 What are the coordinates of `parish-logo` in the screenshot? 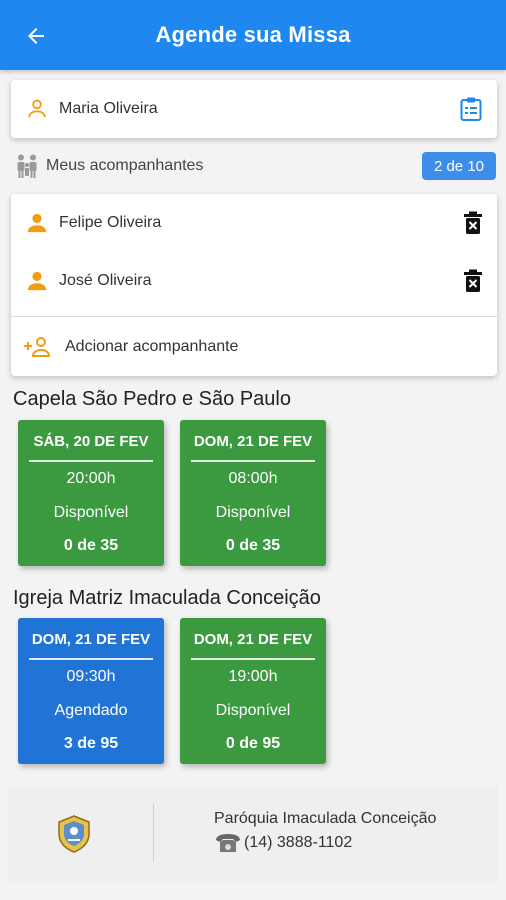 It's located at (74, 834).